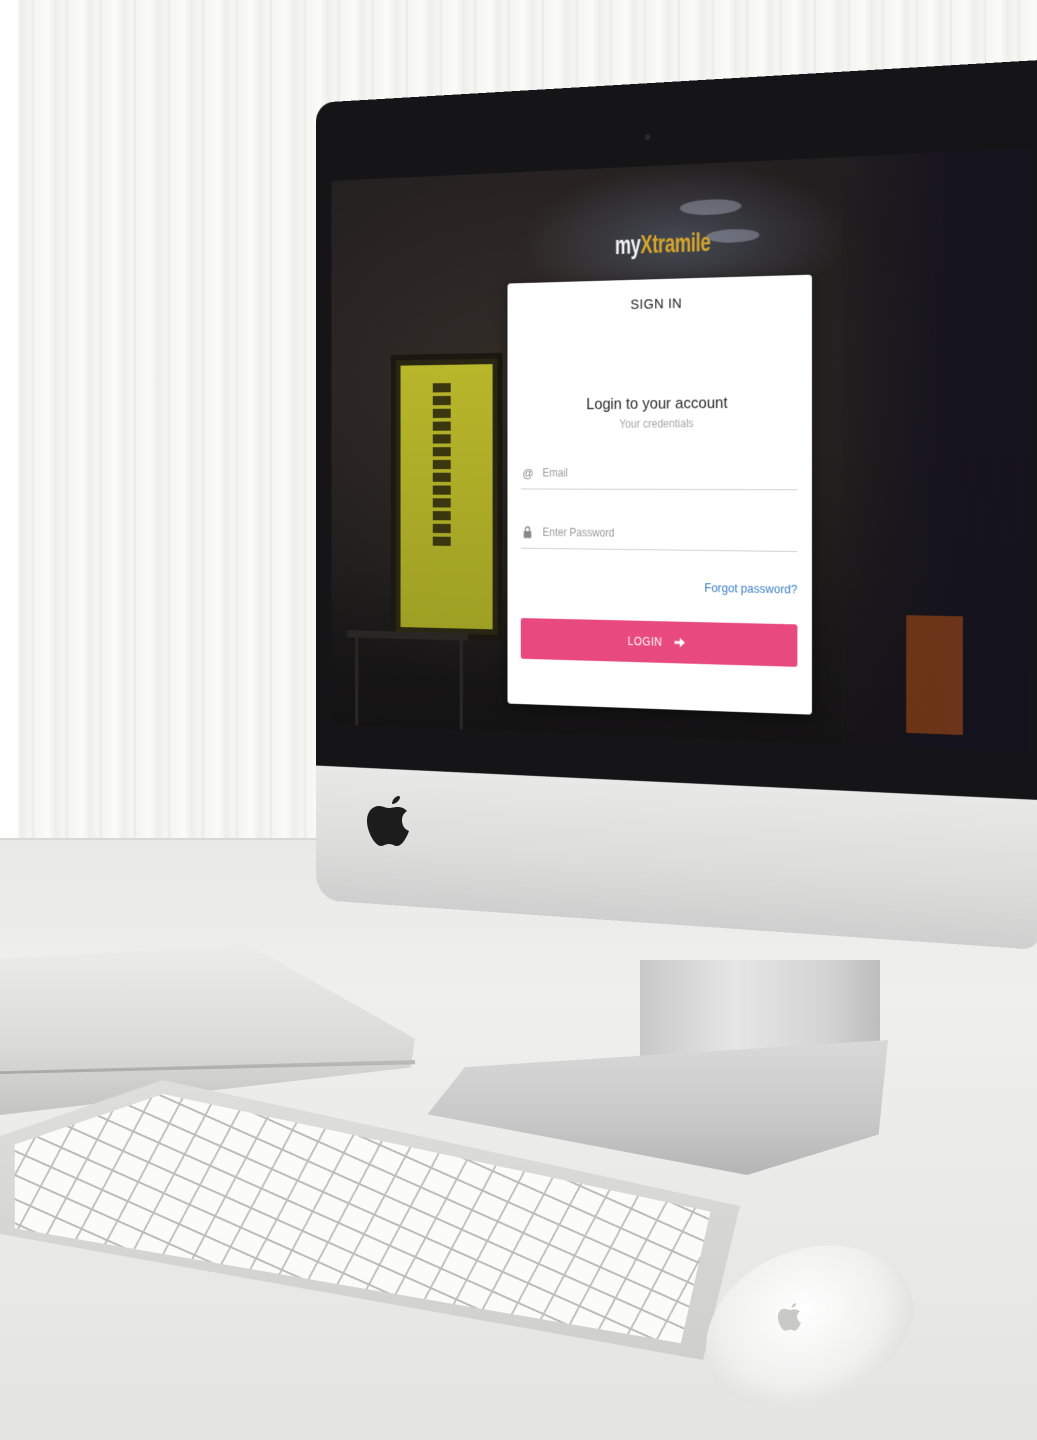  I want to click on arrow-right-icon, so click(679, 642).